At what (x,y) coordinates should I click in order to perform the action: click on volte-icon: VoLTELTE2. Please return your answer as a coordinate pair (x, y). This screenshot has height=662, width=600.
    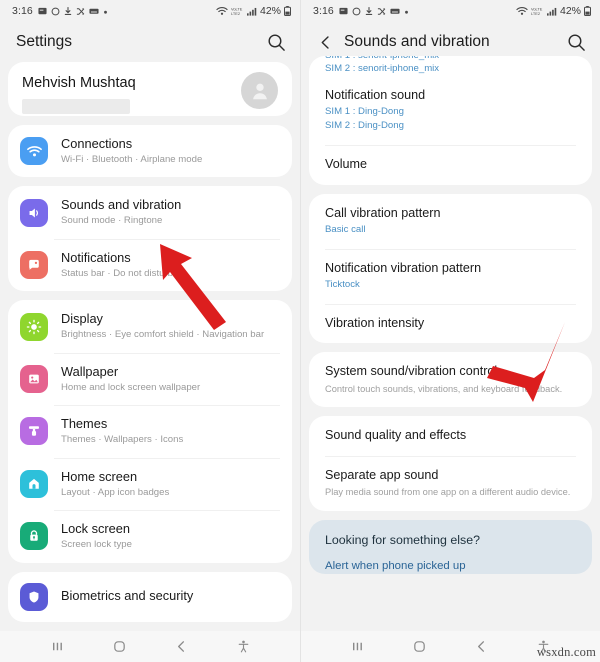
    Looking at the image, I should click on (237, 11).